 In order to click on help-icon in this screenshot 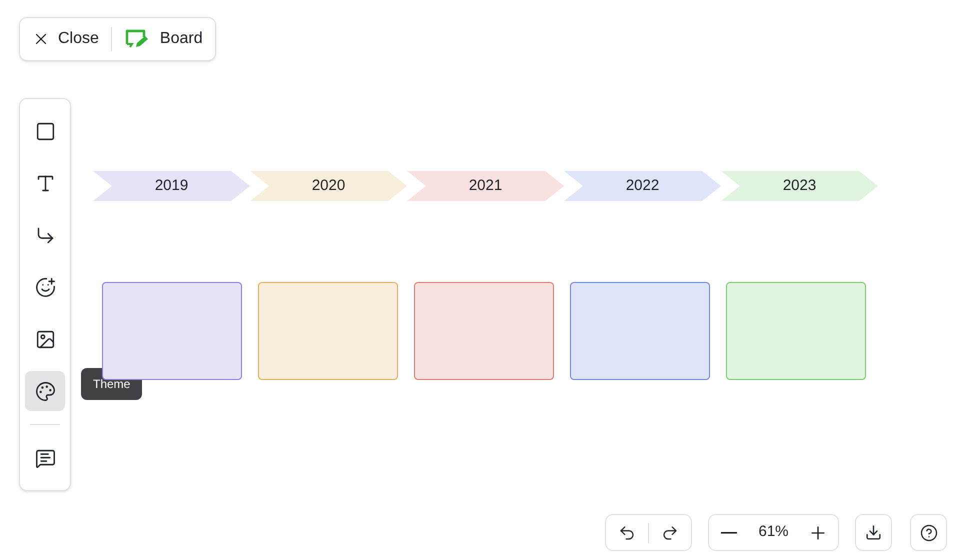, I will do `click(929, 533)`.